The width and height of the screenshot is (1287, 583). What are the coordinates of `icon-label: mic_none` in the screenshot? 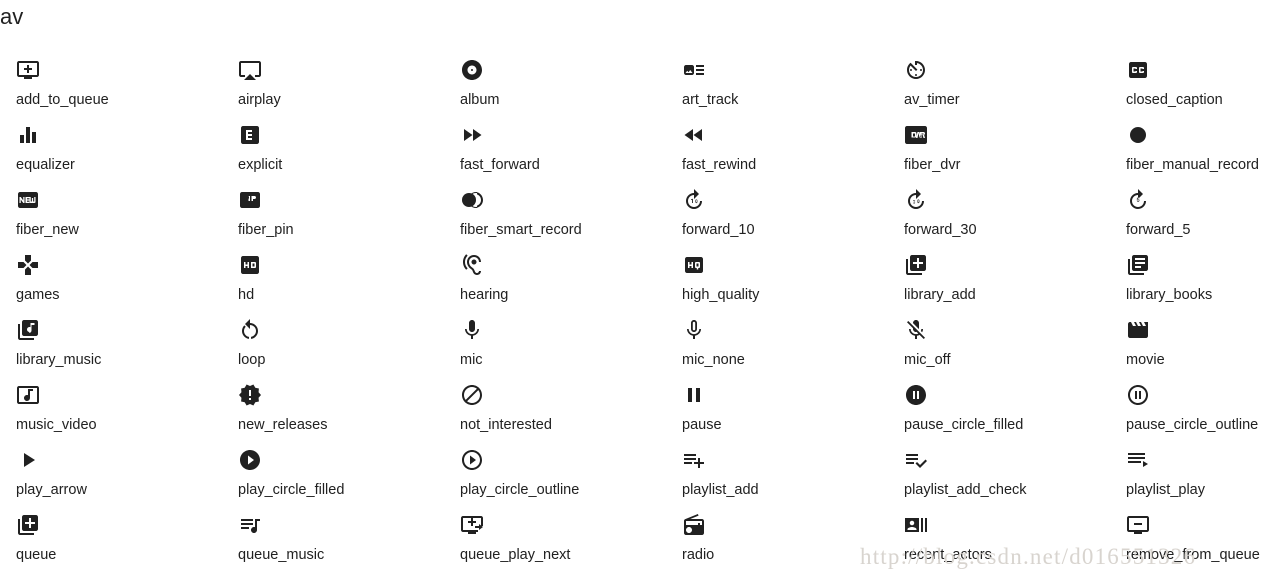 It's located at (713, 360).